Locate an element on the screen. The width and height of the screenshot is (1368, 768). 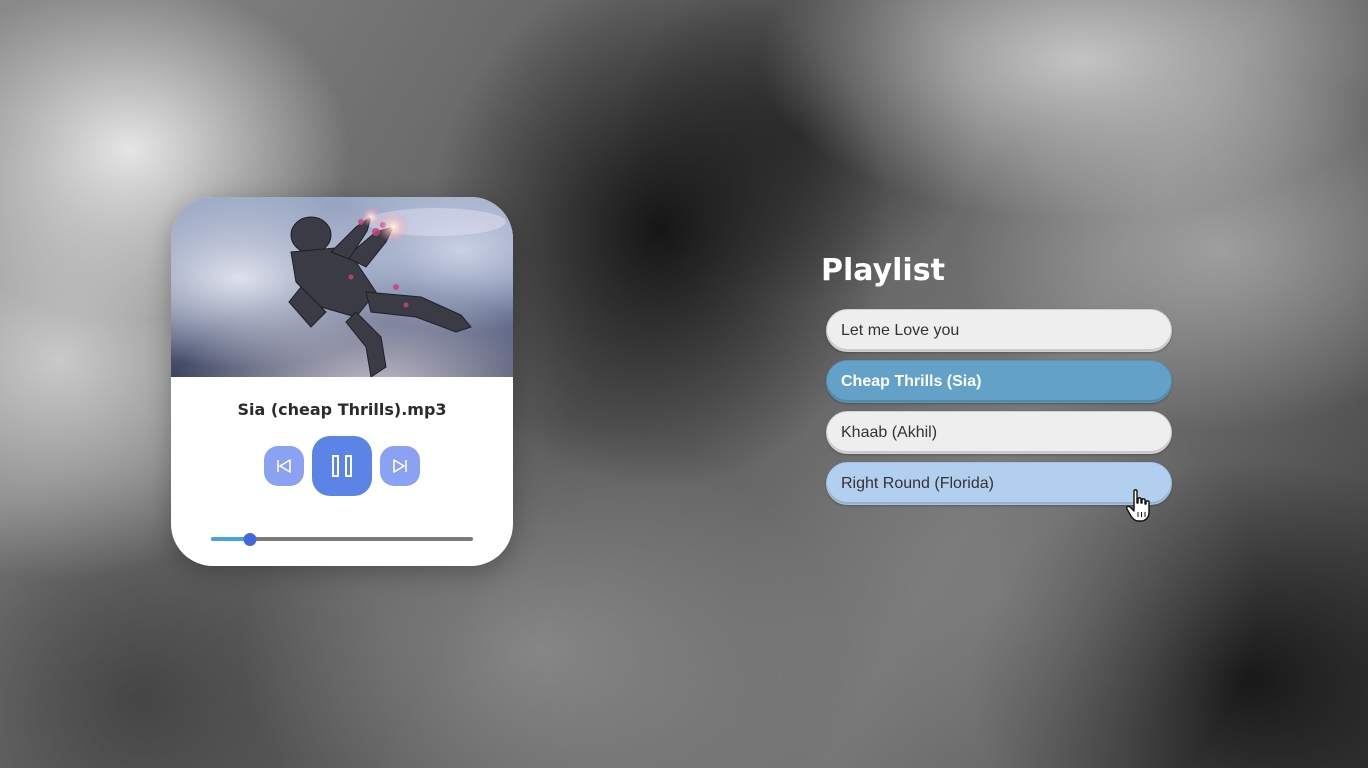
music-player-card: Sia (cheap Thrills).mp3 is located at coordinates (342, 381).